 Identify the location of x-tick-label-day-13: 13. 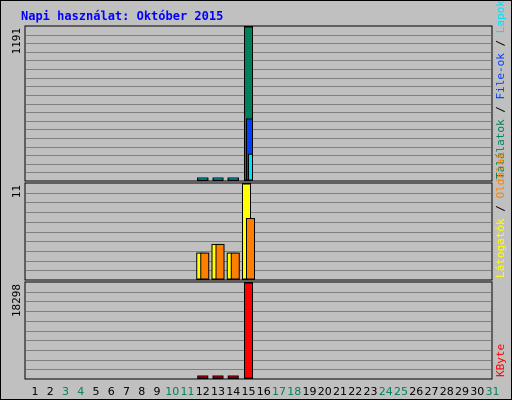
(218, 391).